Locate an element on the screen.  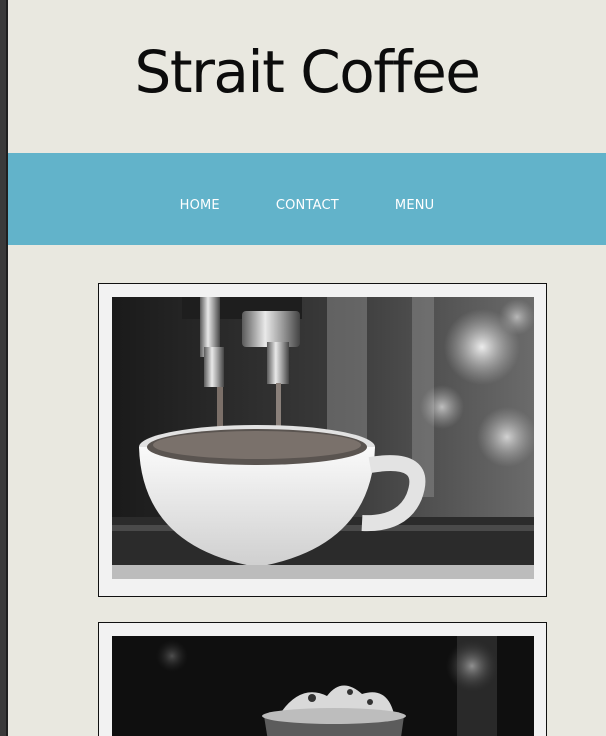
nav-link-menu: MENU is located at coordinates (414, 205).